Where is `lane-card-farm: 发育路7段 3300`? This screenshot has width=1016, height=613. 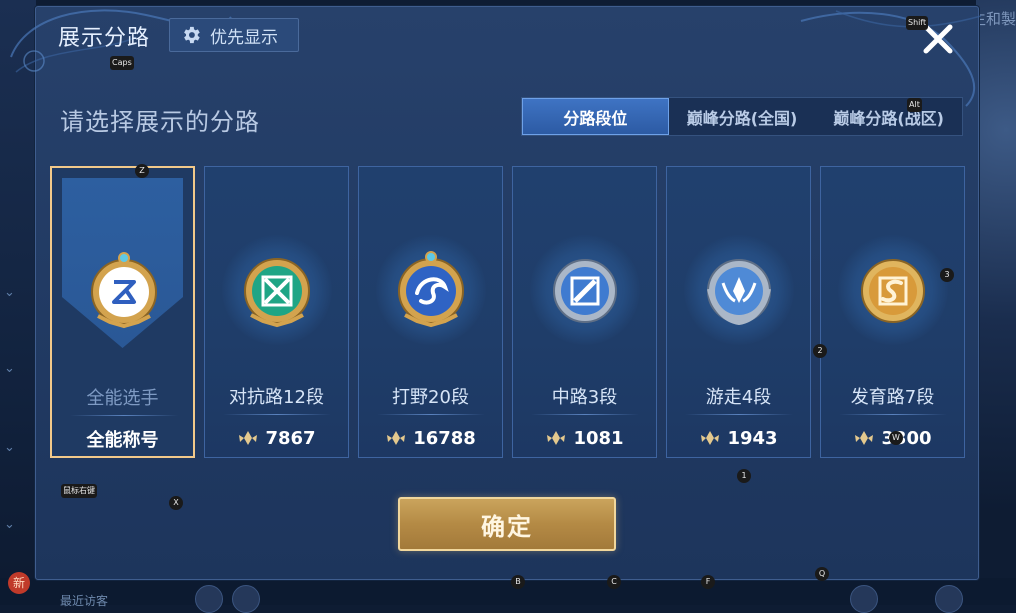
lane-card-farm: 发育路7段 3300 is located at coordinates (892, 312).